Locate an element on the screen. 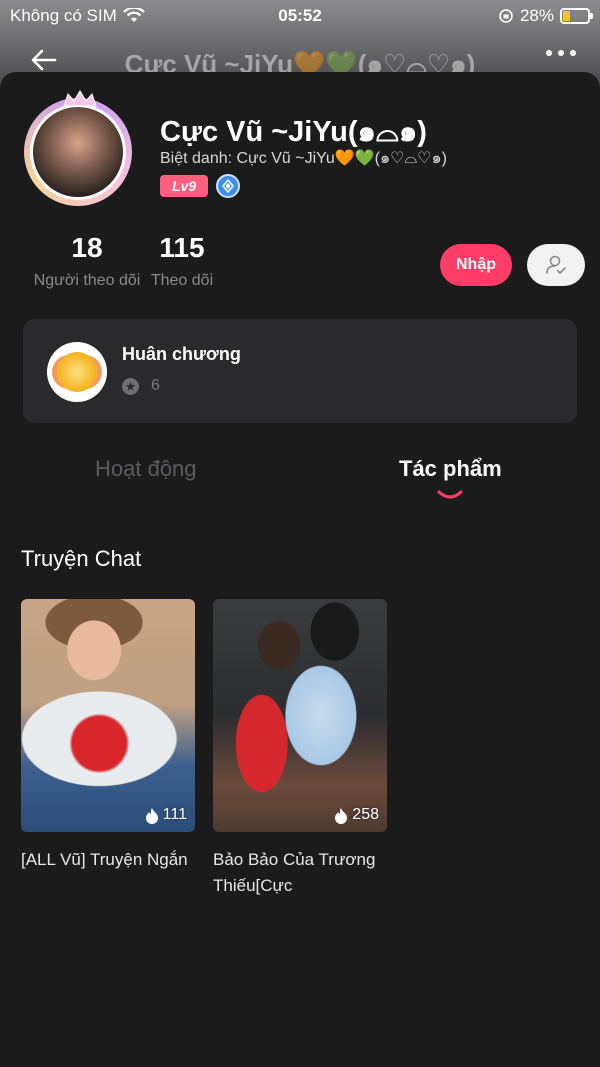 This screenshot has height=1067, width=600. section-title: Truyện Chat is located at coordinates (81, 558).